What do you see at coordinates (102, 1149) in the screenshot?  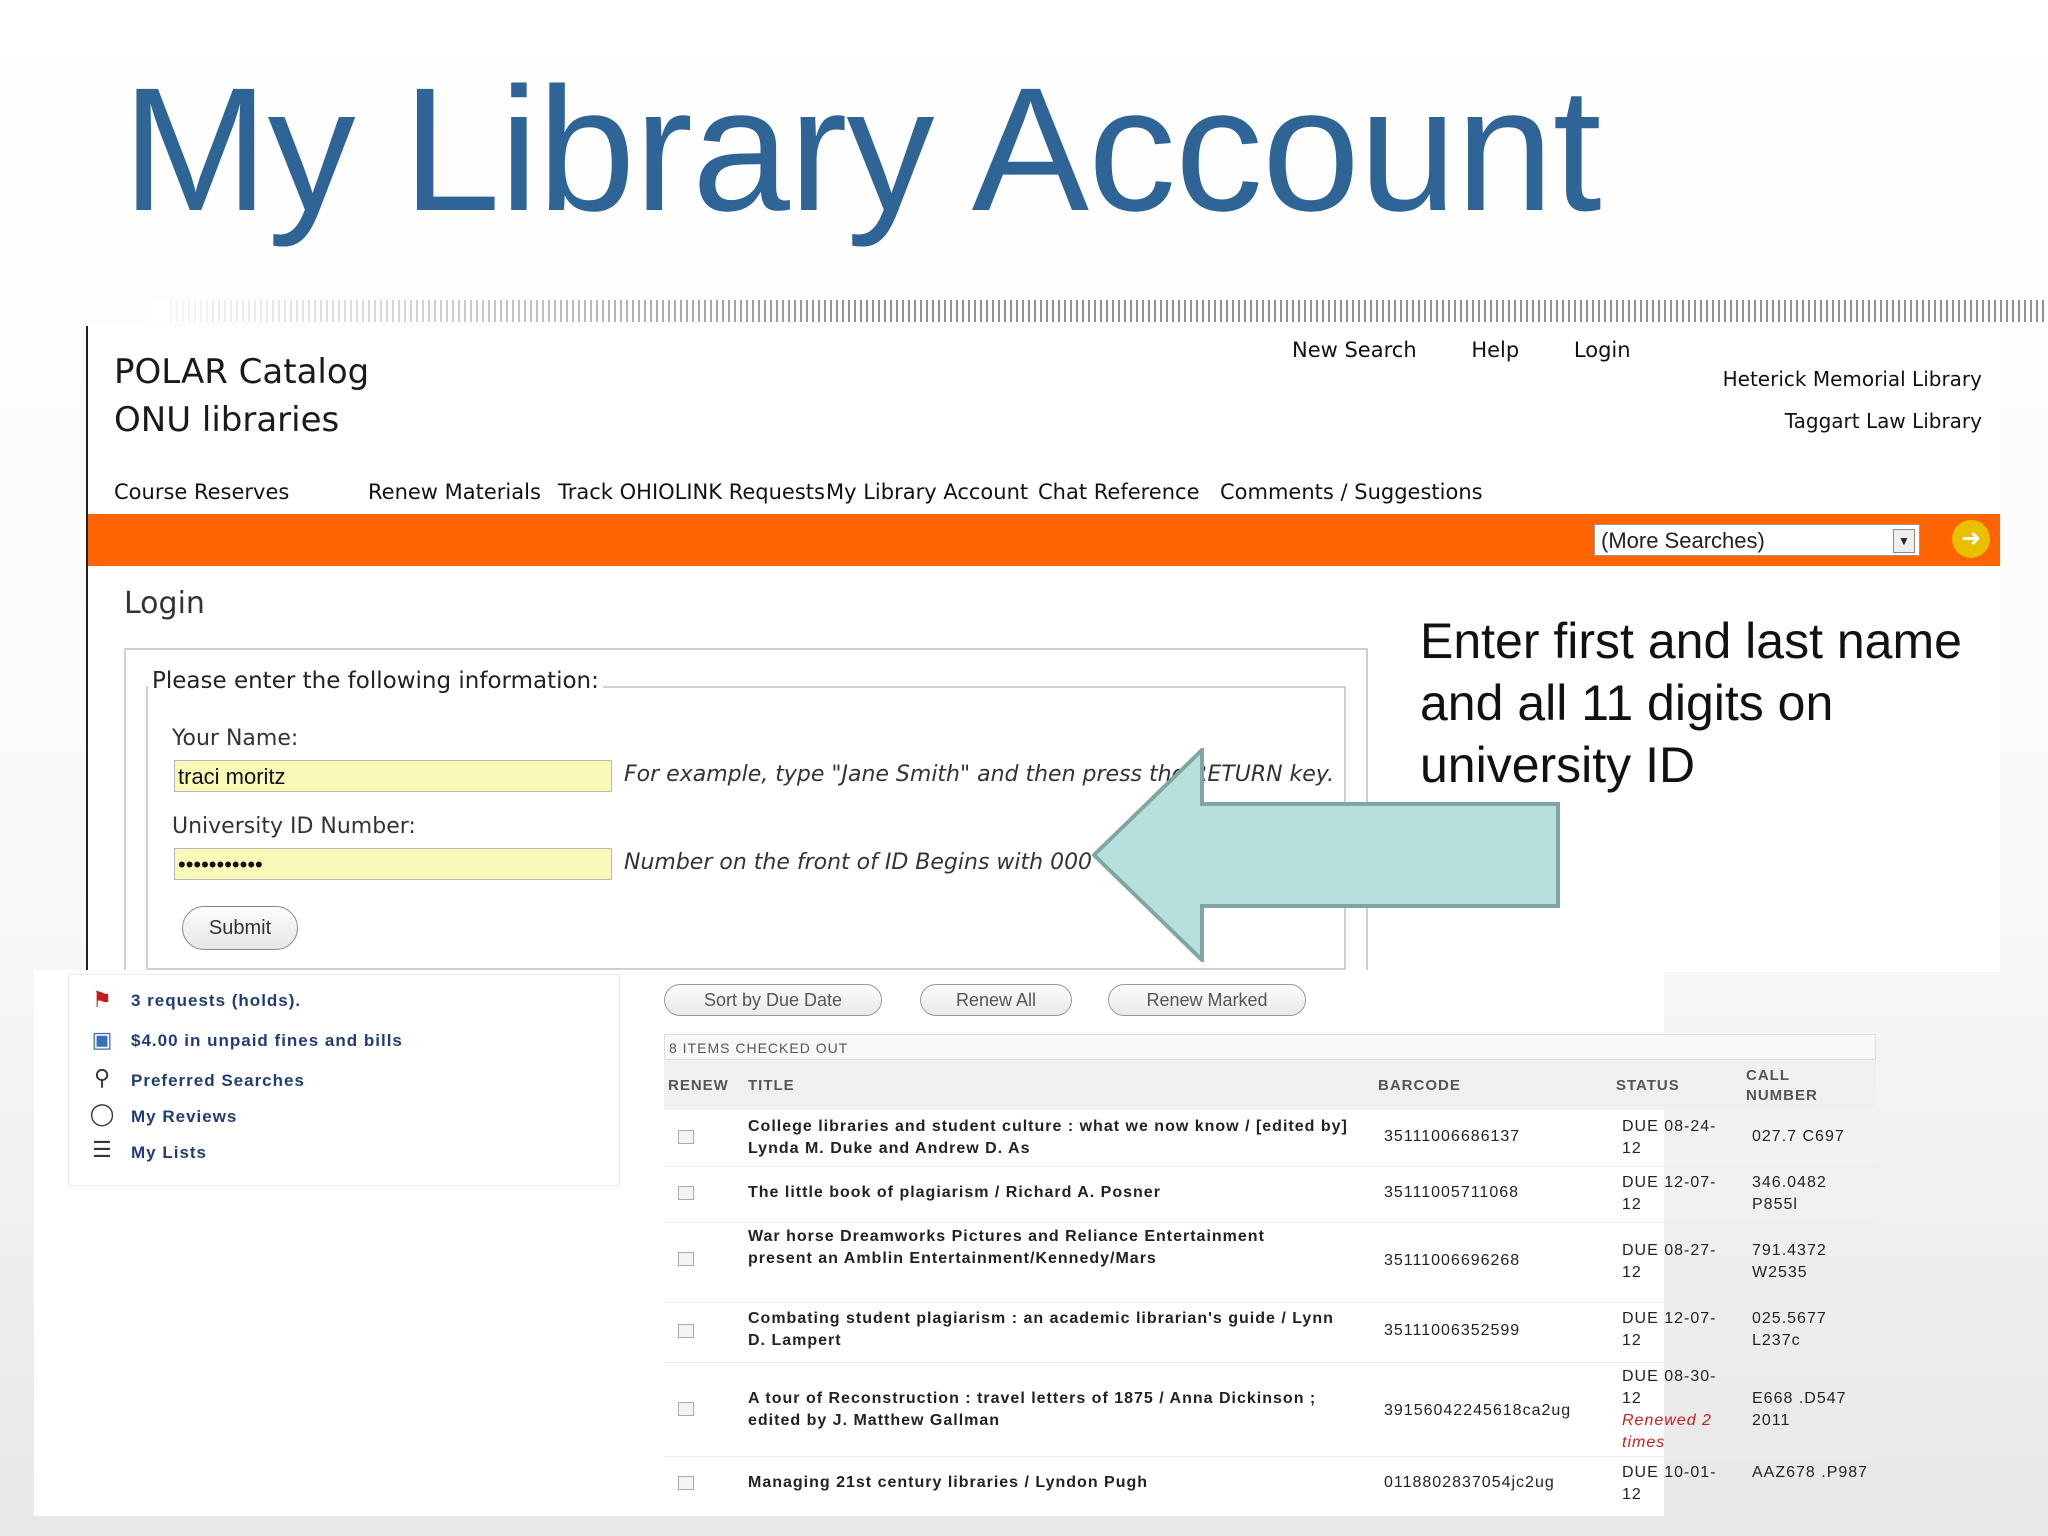 I see `list-icon: ☰` at bounding box center [102, 1149].